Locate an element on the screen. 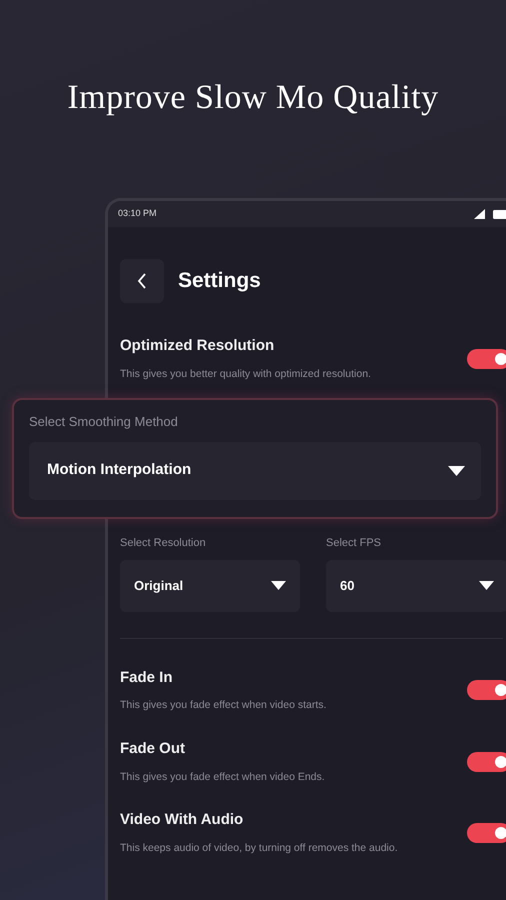 The height and width of the screenshot is (900, 506). status-time: 03:10 PM is located at coordinates (137, 213).